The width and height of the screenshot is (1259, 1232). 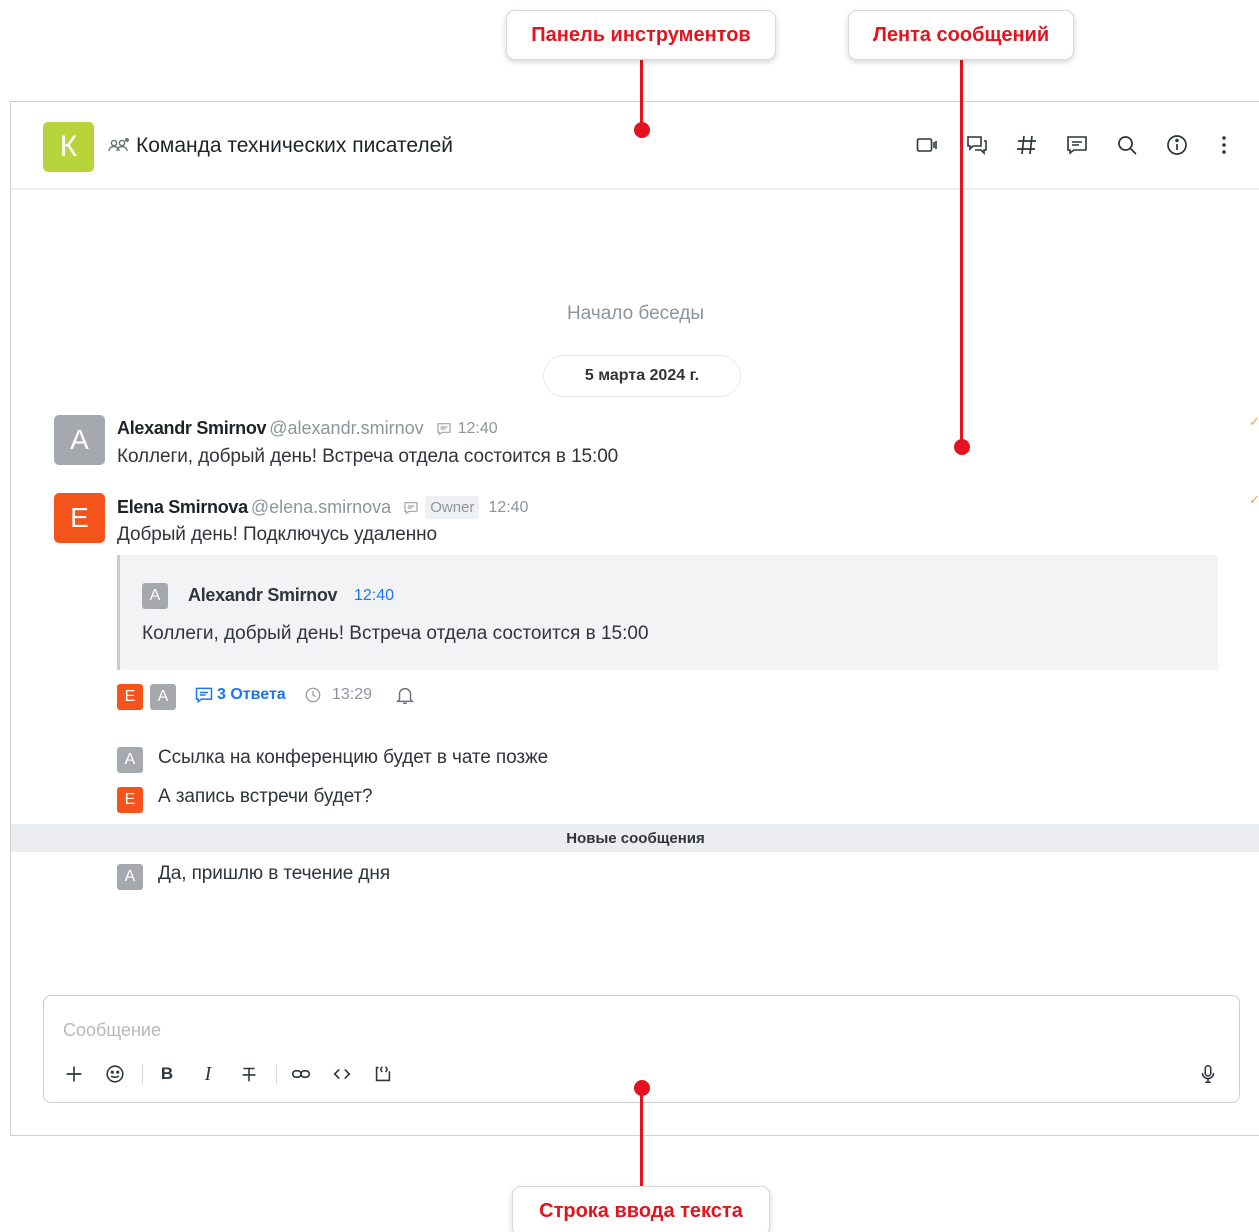 I want to click on thread-replies-link: 3 Ответа, so click(x=240, y=695).